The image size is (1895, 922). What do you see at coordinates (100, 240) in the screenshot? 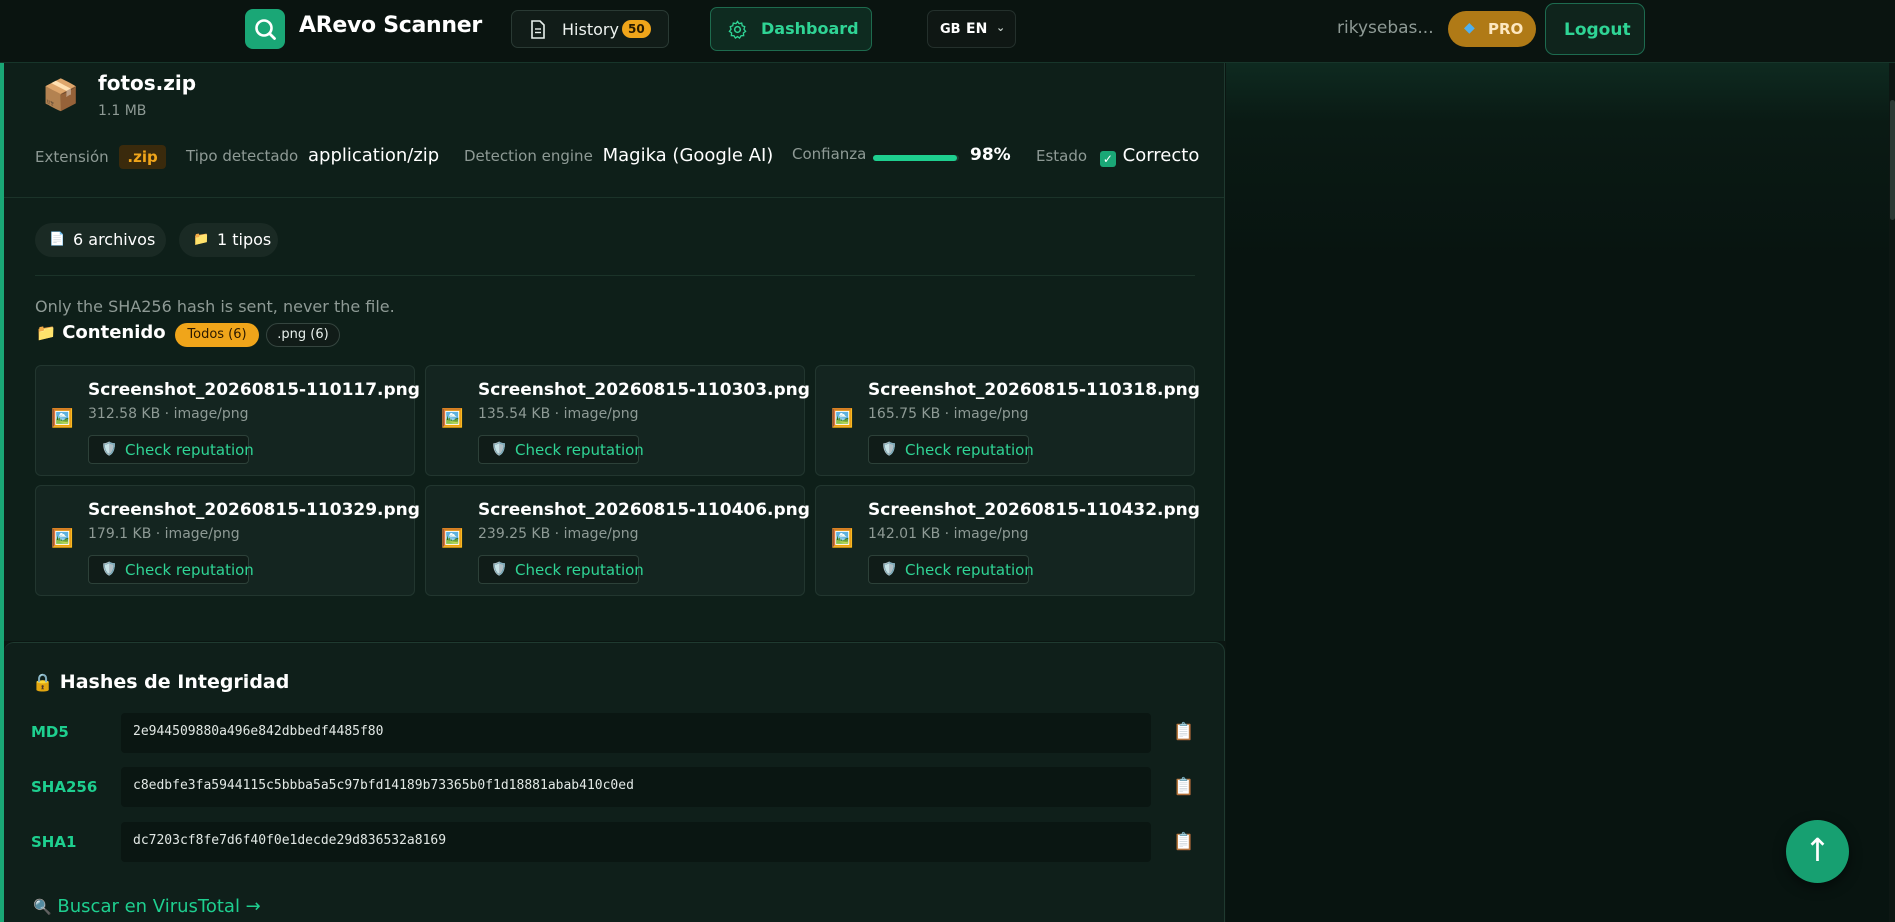
I see `files-count-pill: 📄 6 archivos` at bounding box center [100, 240].